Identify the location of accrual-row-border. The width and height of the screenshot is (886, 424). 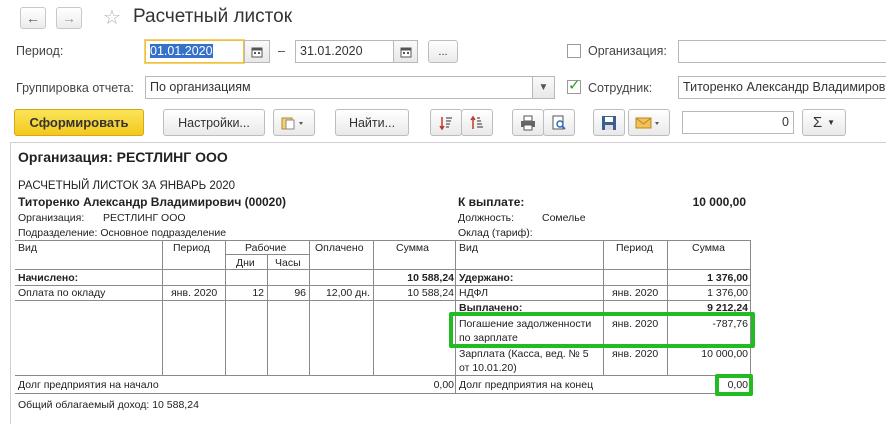
(382, 300).